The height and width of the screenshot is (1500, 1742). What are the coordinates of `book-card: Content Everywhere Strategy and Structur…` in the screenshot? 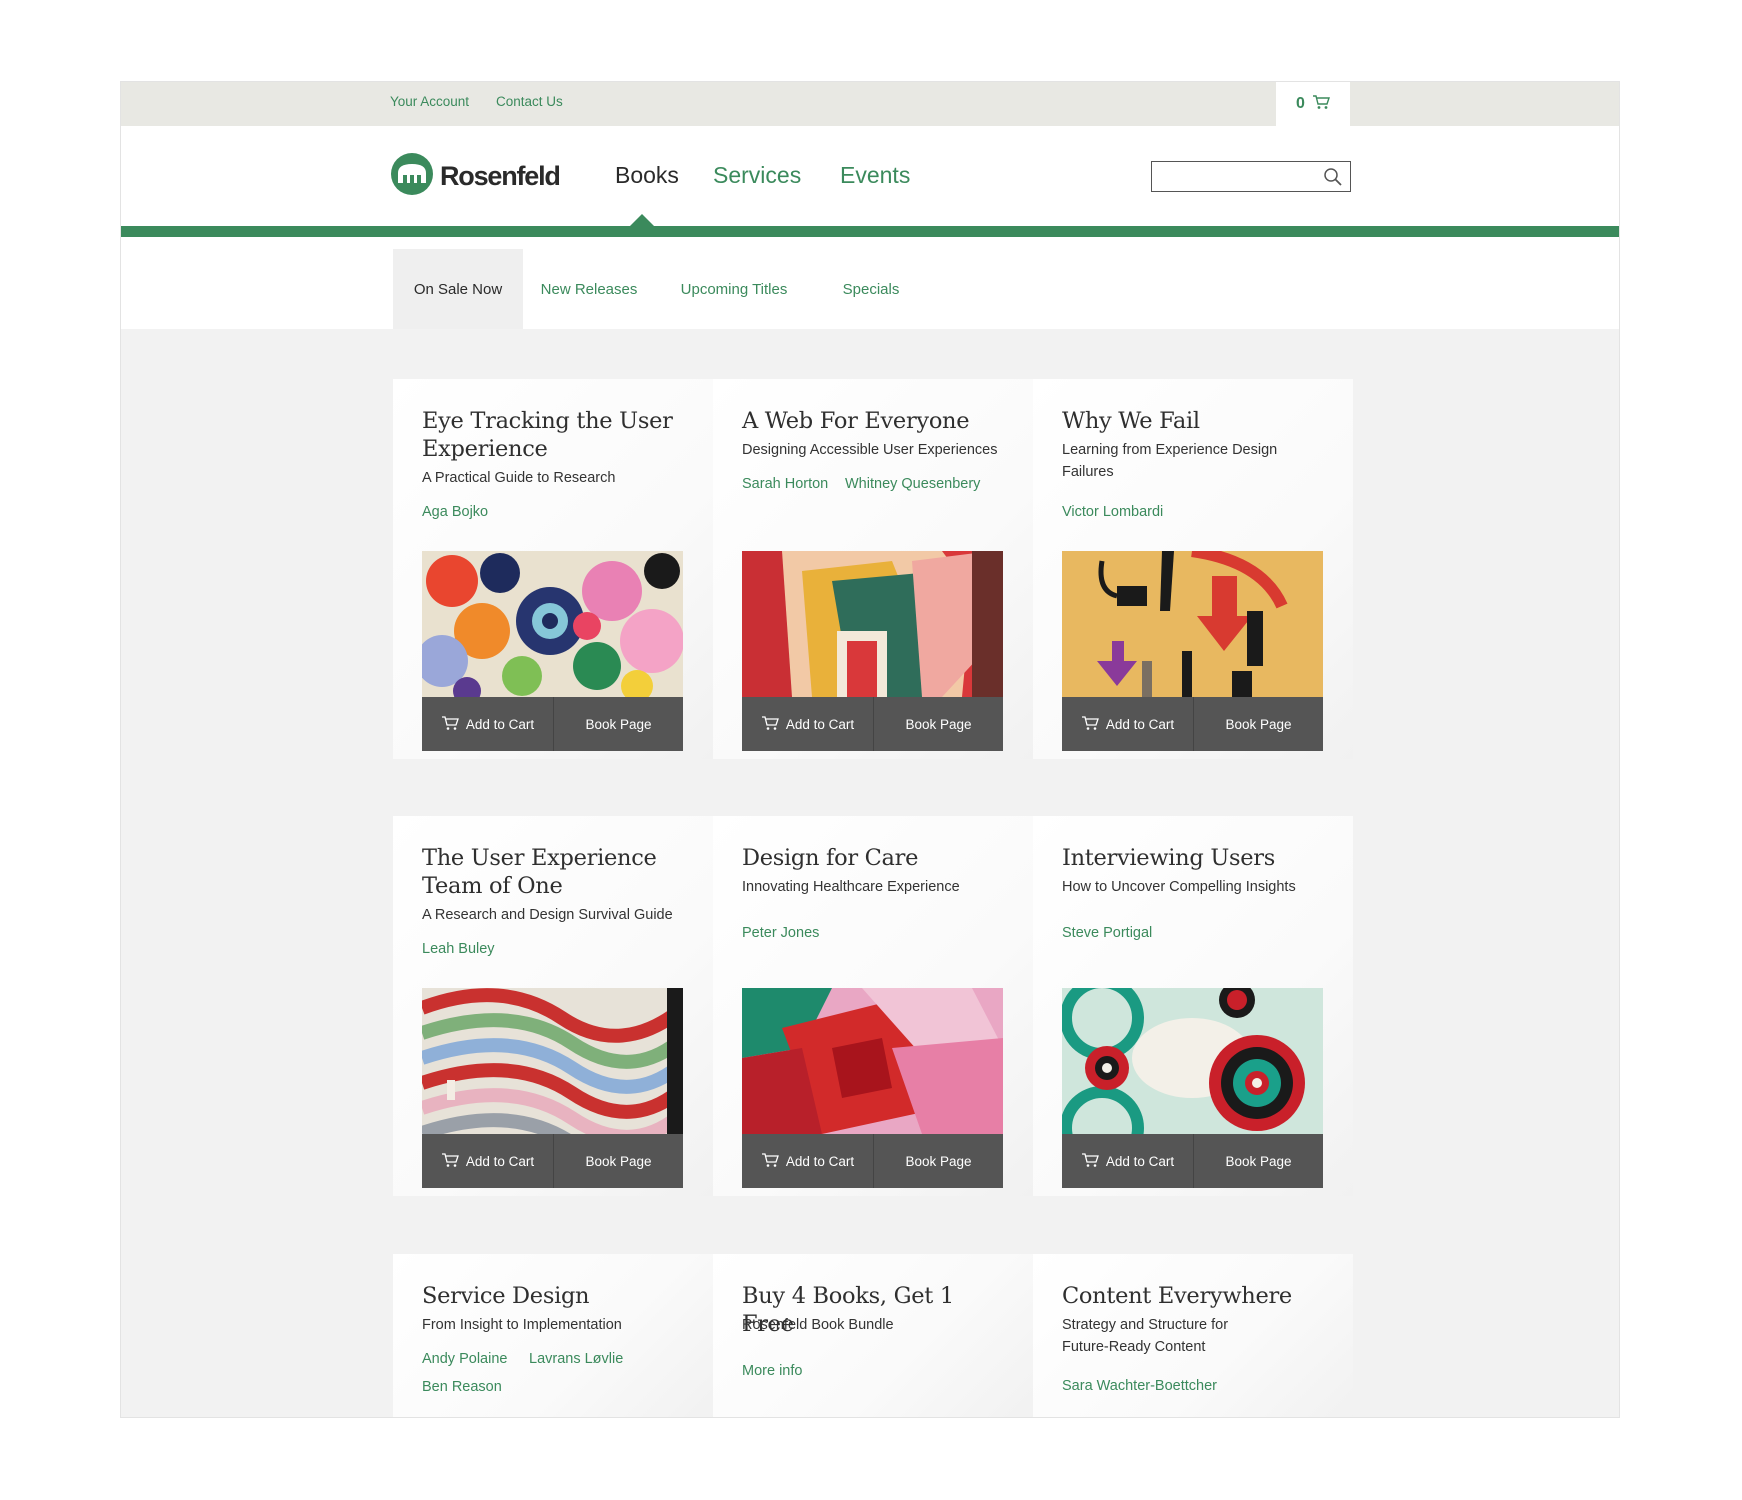 It's located at (1193, 1335).